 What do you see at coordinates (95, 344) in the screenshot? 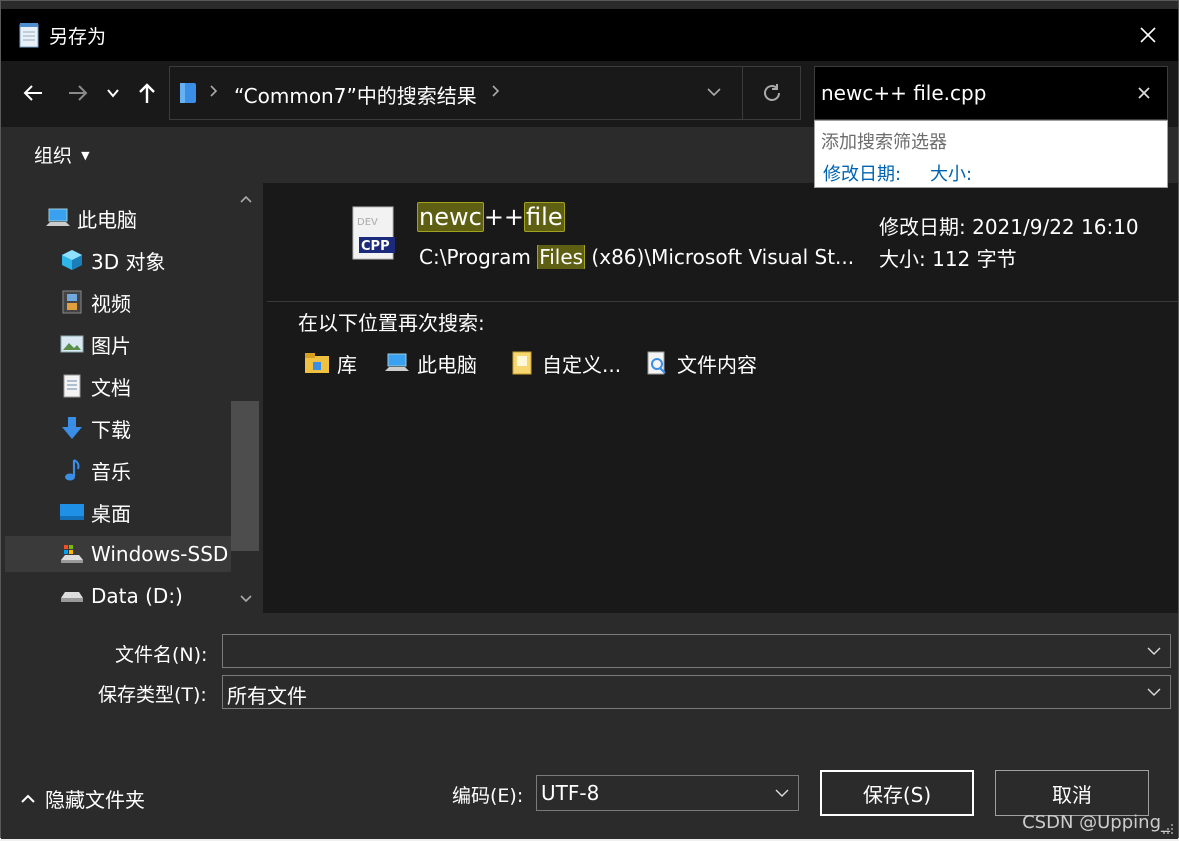
I see `nav-item-pictures: 图片` at bounding box center [95, 344].